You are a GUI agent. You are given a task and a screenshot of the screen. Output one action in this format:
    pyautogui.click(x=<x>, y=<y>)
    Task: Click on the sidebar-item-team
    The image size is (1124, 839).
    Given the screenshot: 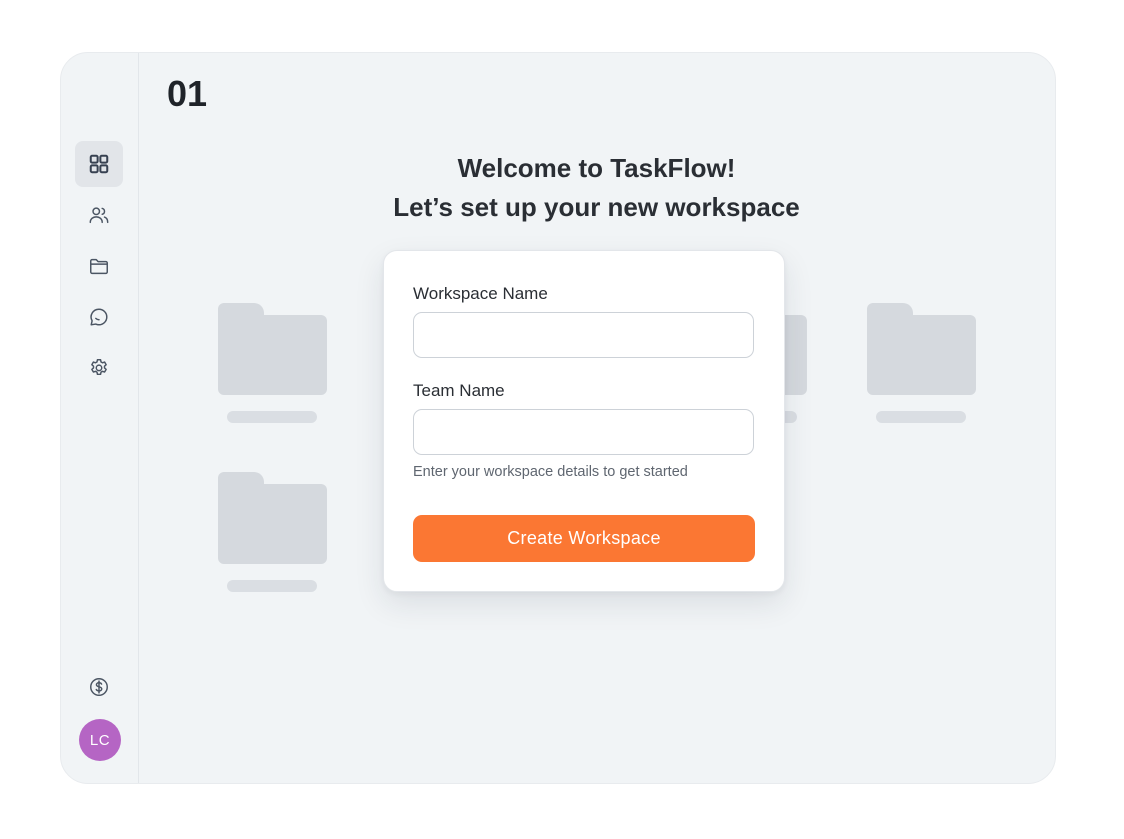 What is the action you would take?
    pyautogui.click(x=99, y=215)
    